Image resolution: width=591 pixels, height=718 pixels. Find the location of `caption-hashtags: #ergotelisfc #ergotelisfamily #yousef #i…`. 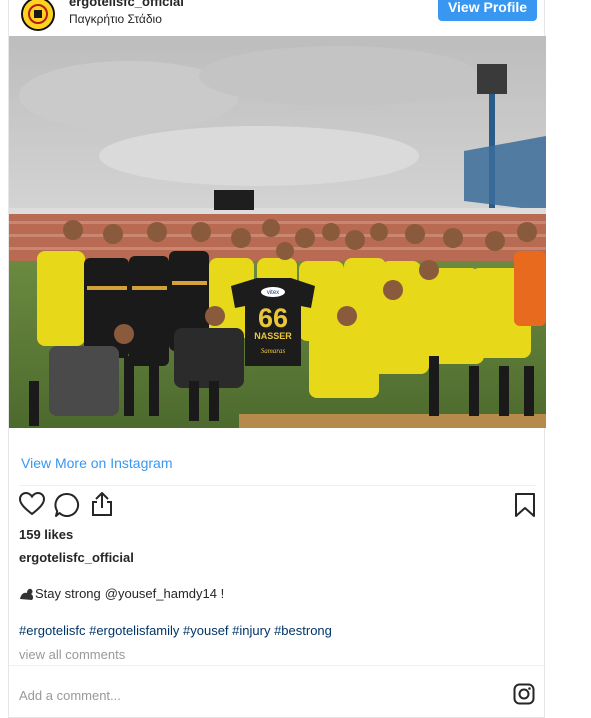

caption-hashtags: #ergotelisfc #ergotelisfamily #yousef #i… is located at coordinates (175, 630).